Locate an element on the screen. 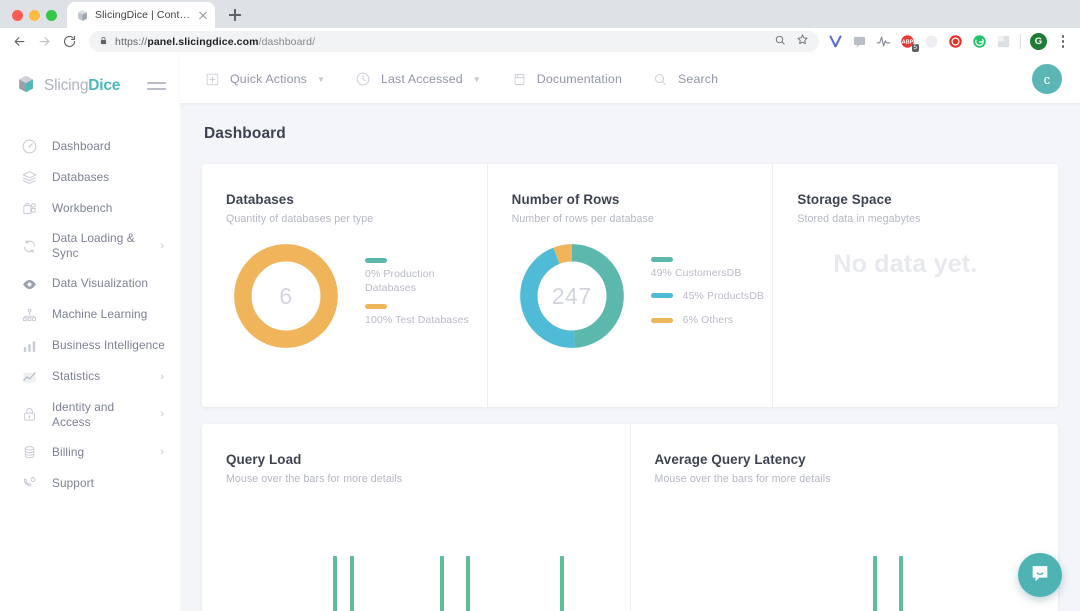 The image size is (1080, 611). maximize-window-button is located at coordinates (51, 15).